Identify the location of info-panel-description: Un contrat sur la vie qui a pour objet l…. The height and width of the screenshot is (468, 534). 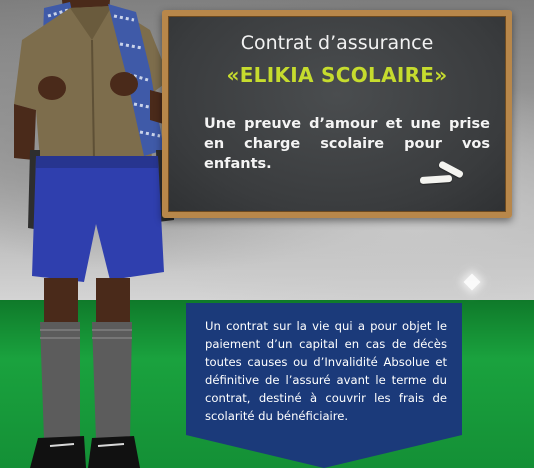
(326, 371).